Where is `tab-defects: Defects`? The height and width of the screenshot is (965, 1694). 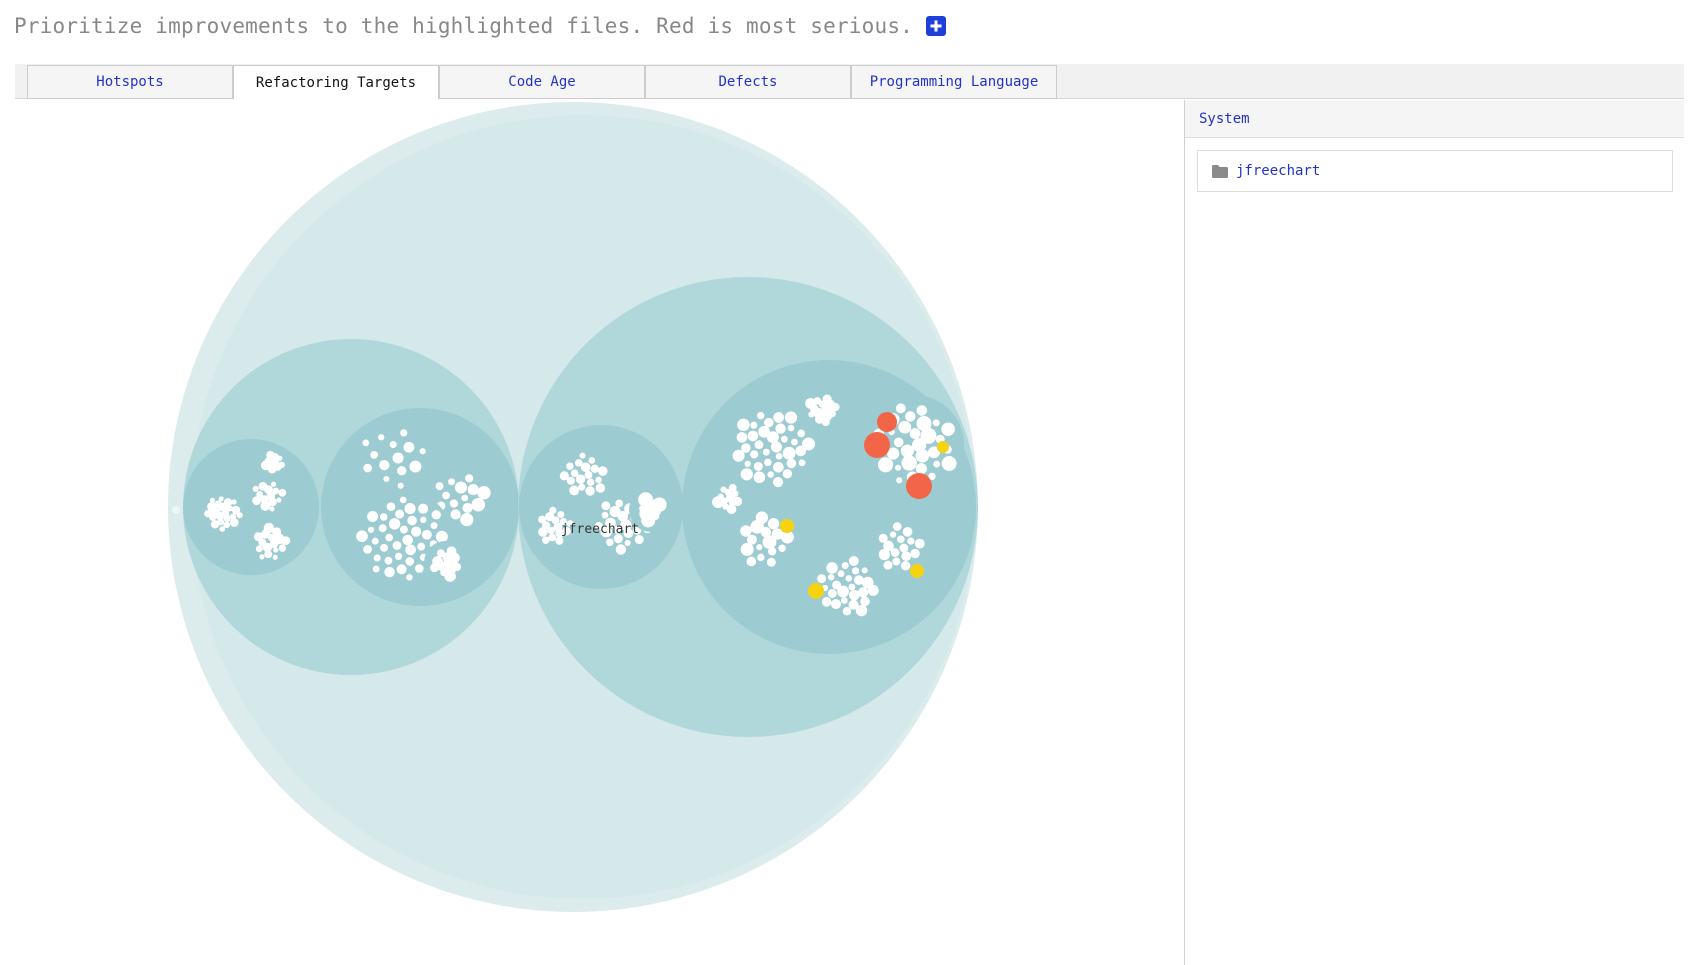
tab-defects: Defects is located at coordinates (748, 82).